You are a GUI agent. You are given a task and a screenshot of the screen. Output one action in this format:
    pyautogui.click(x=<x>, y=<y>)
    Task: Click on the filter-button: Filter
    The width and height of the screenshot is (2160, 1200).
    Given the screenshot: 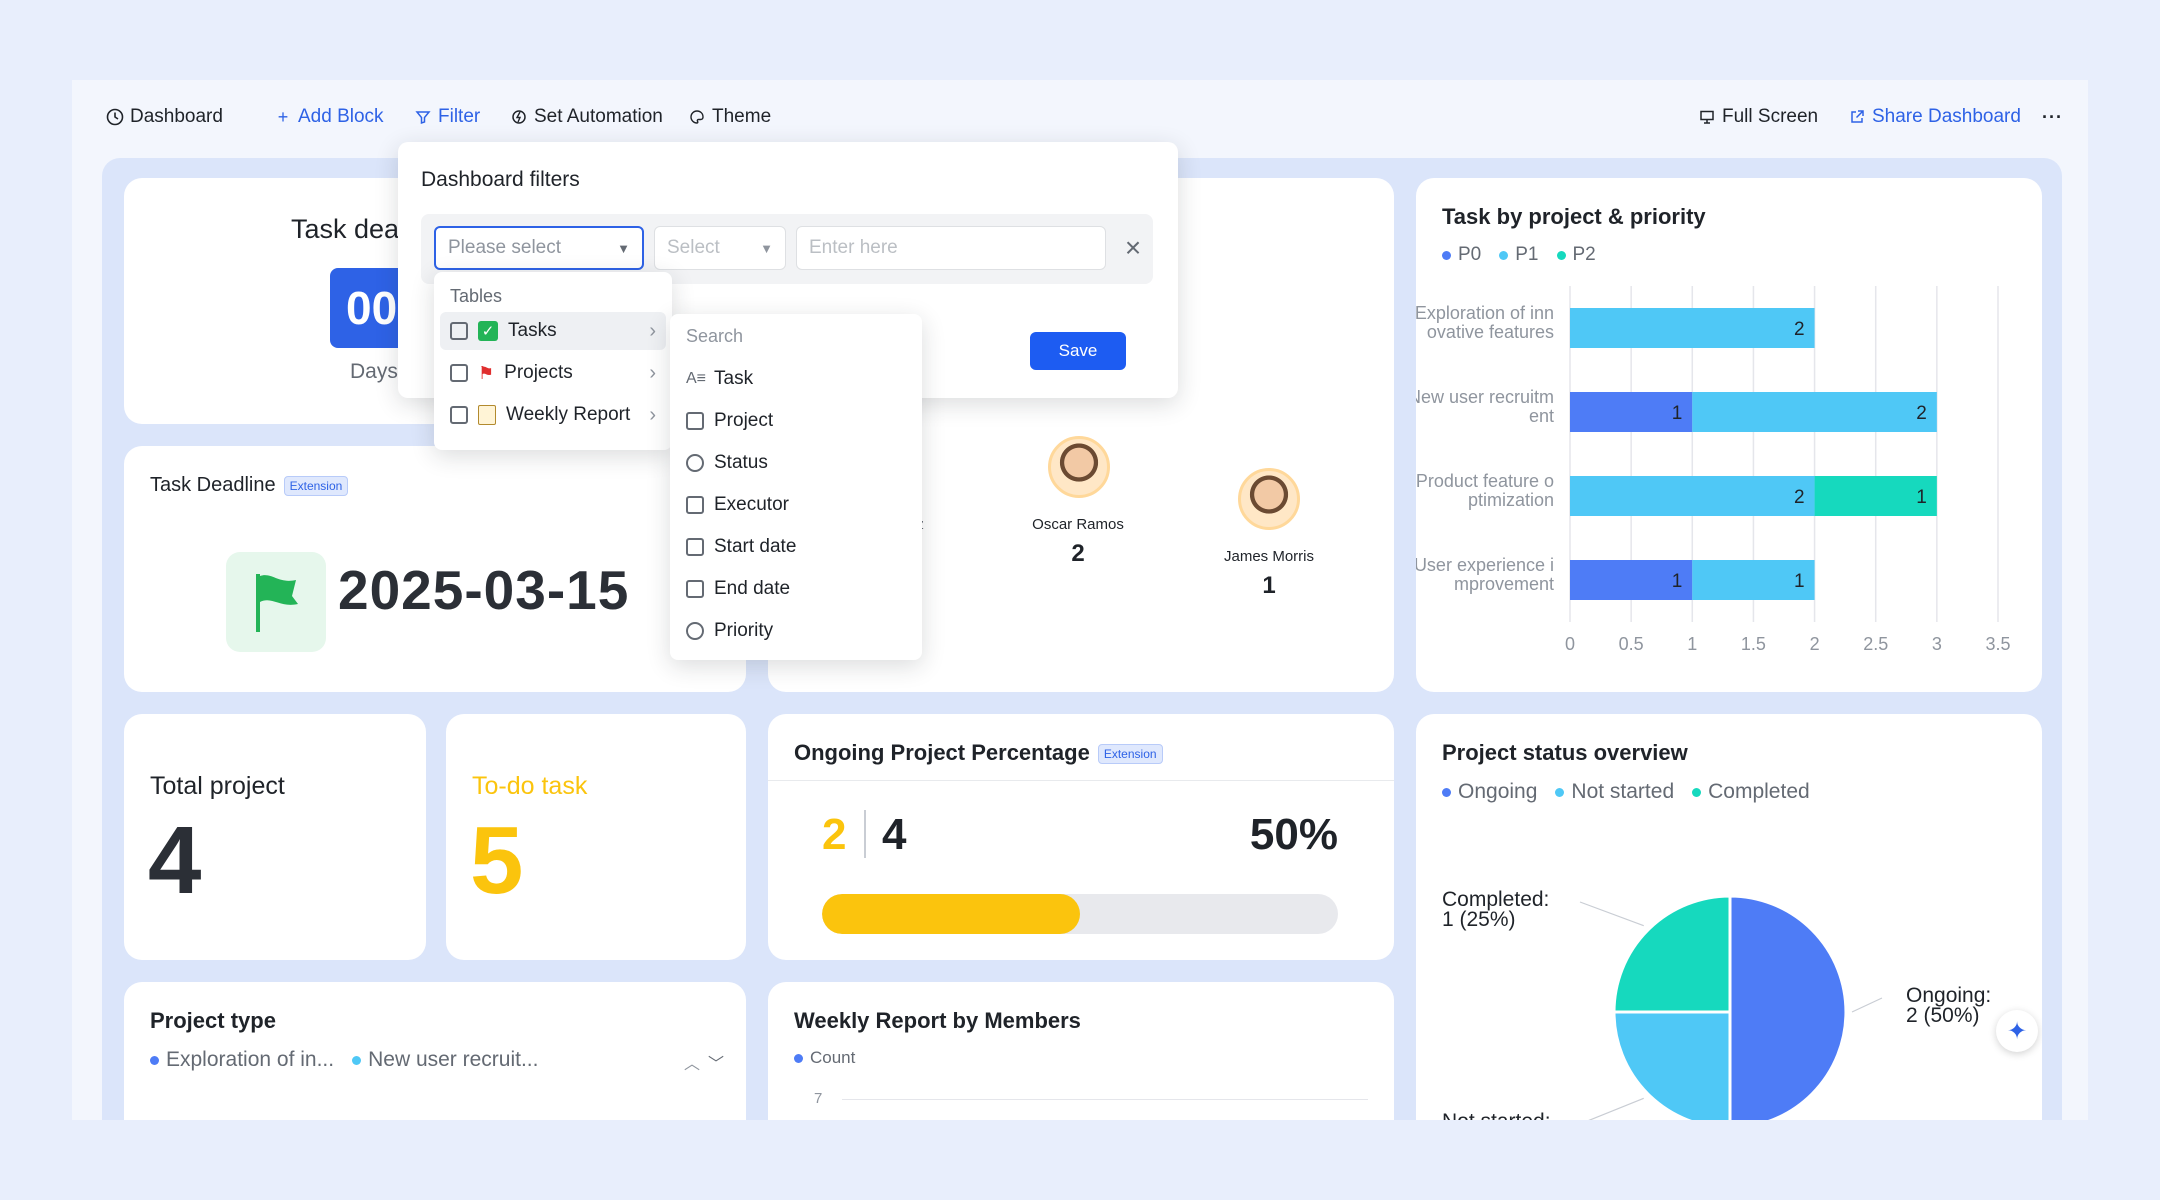 What is the action you would take?
    pyautogui.click(x=447, y=117)
    